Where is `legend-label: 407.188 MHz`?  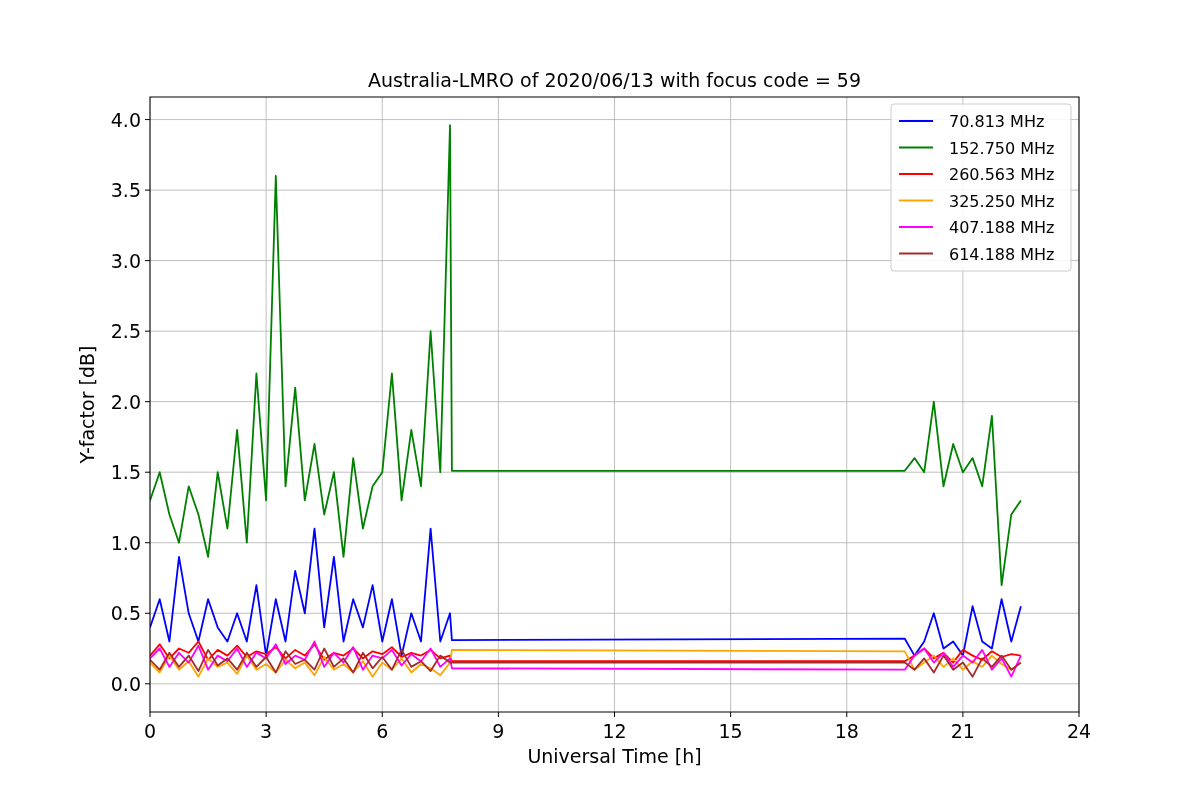
legend-label: 407.188 MHz is located at coordinates (1002, 227).